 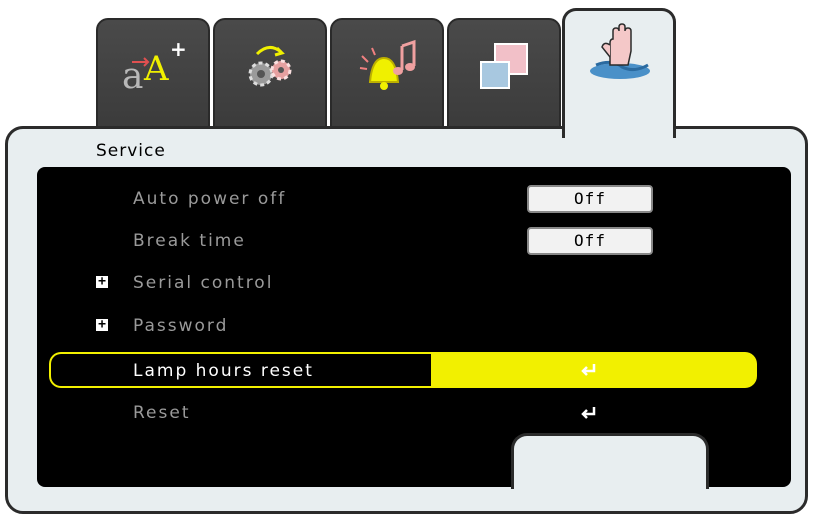 I want to click on auto-power-off-value: Off, so click(x=590, y=199).